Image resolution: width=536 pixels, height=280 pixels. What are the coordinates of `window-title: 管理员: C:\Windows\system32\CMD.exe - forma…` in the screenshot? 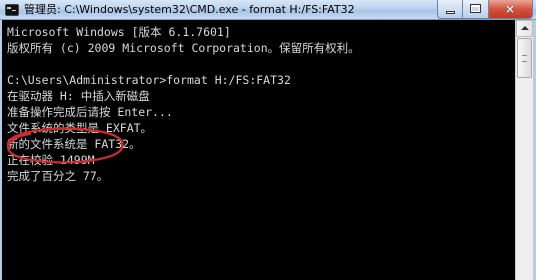 It's located at (189, 9).